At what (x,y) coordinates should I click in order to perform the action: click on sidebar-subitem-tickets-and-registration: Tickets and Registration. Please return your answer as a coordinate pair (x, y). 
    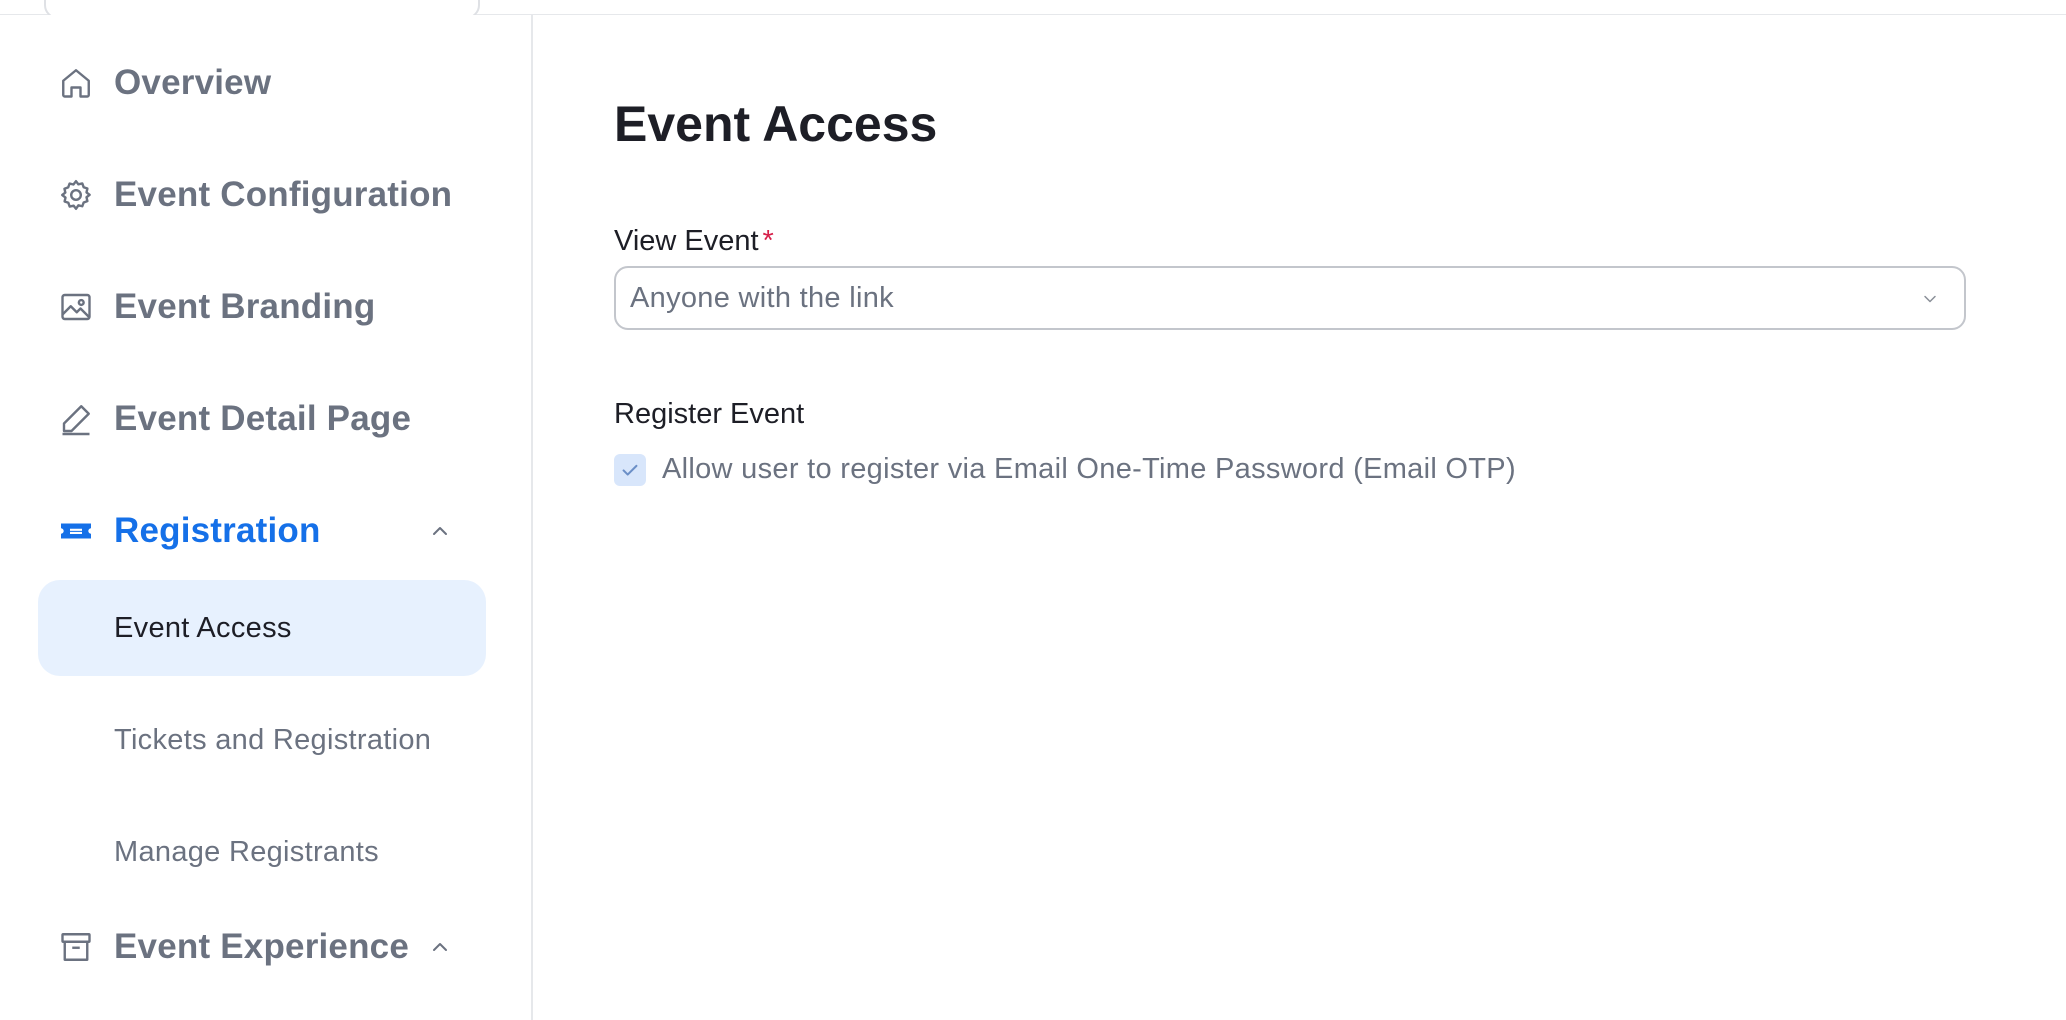
    Looking at the image, I should click on (262, 740).